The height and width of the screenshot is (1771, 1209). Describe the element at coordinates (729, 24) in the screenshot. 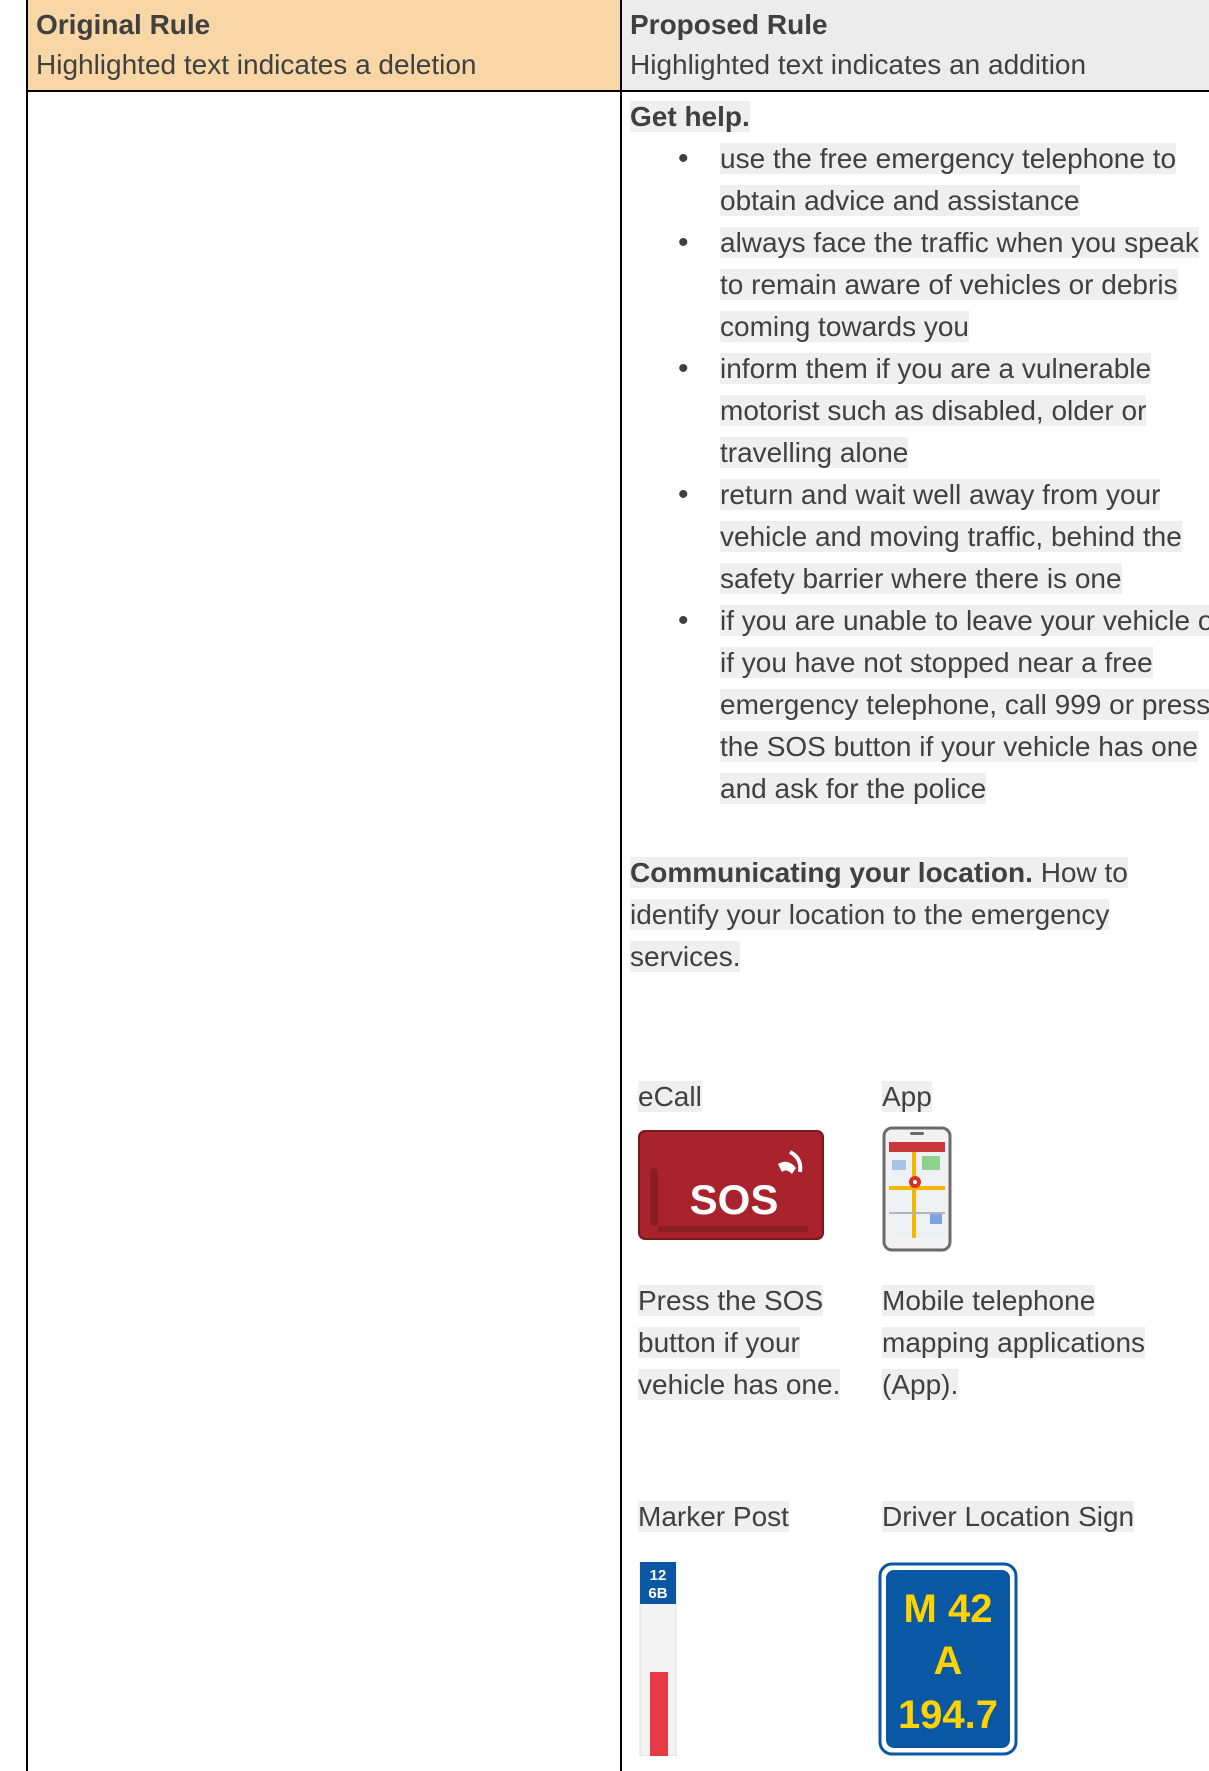

I see `proposed-rule-title: Proposed Rule` at that location.